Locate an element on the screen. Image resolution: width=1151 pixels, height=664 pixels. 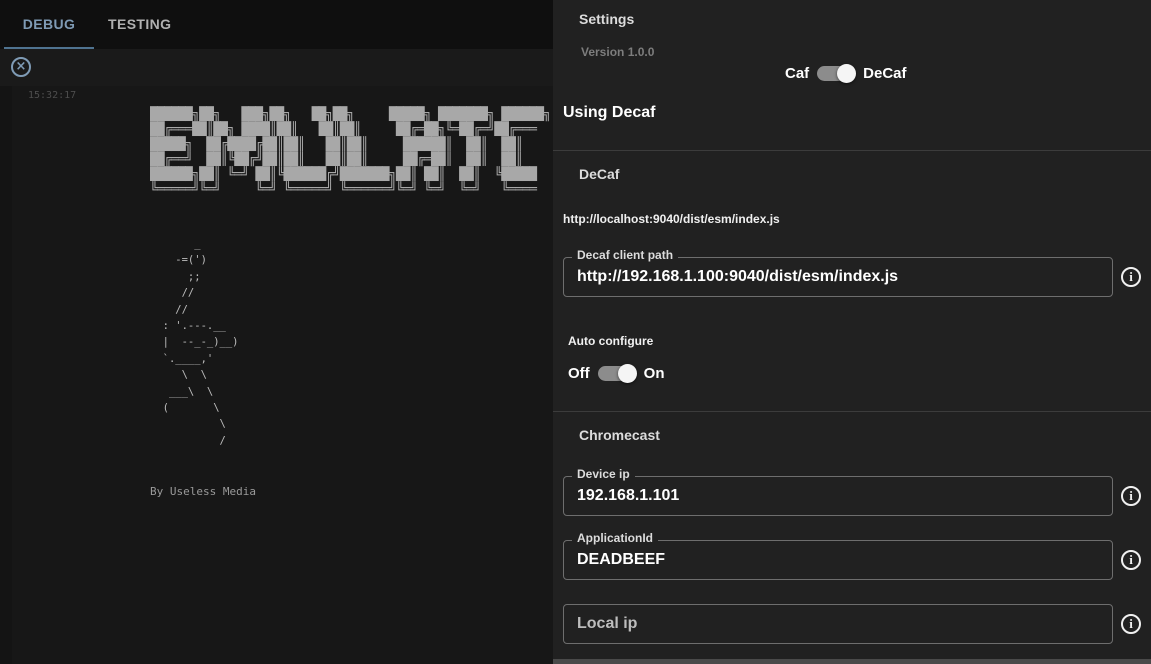
caf-decaf-switch: Caf DeCaf is located at coordinates (846, 73).